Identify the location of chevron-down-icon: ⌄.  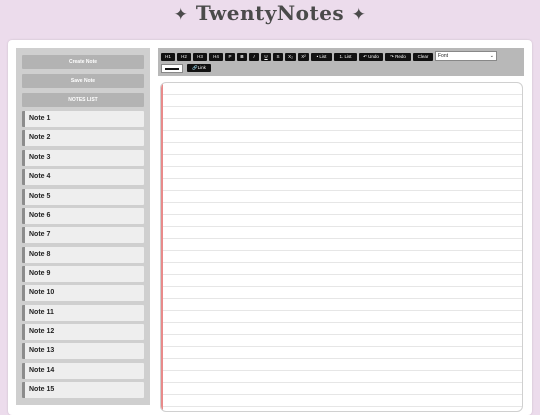
(491, 56).